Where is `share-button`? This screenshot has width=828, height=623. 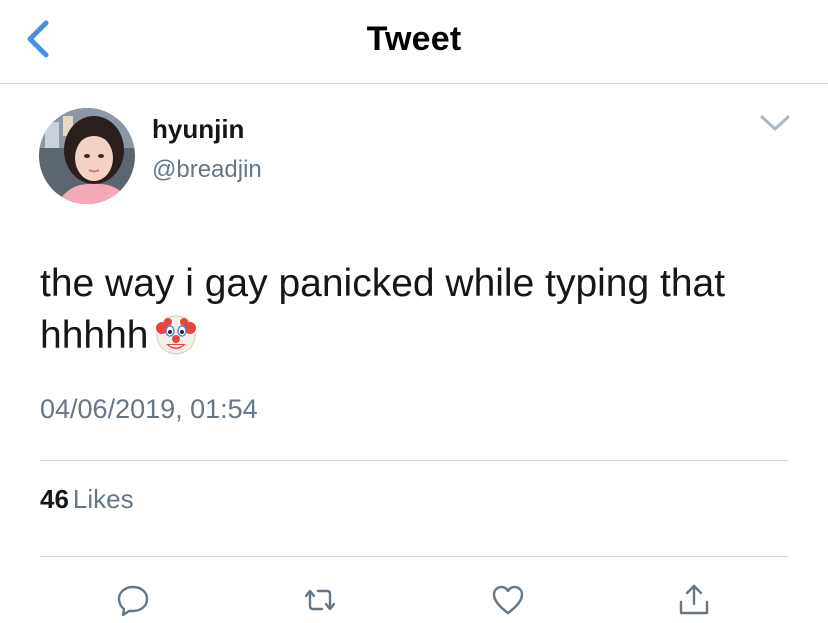 share-button is located at coordinates (694, 600).